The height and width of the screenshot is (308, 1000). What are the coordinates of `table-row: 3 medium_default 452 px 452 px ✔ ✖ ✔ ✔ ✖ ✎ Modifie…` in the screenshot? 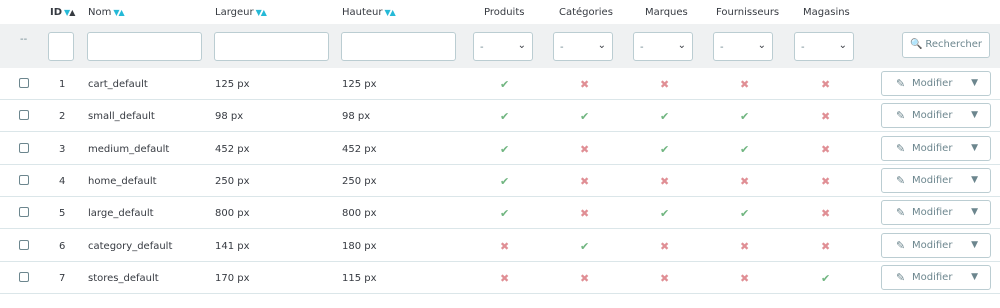 It's located at (500, 149).